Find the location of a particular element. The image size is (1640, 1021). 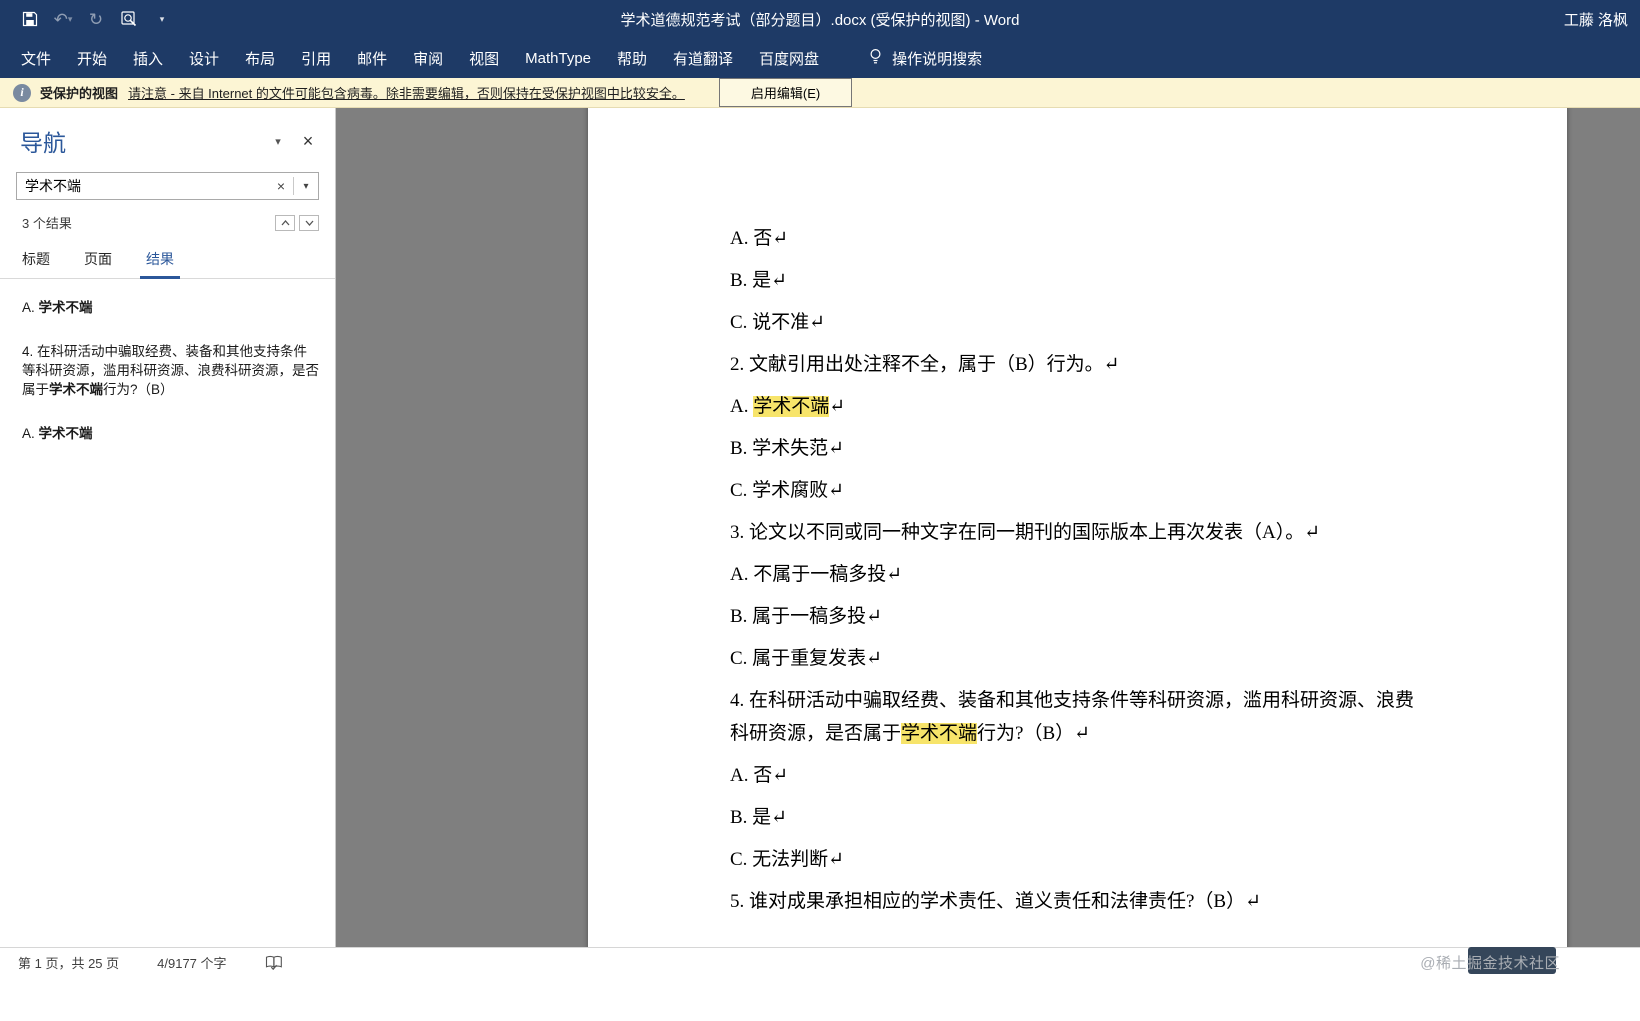

ribbon-tab-mathtype: MathType is located at coordinates (558, 58).